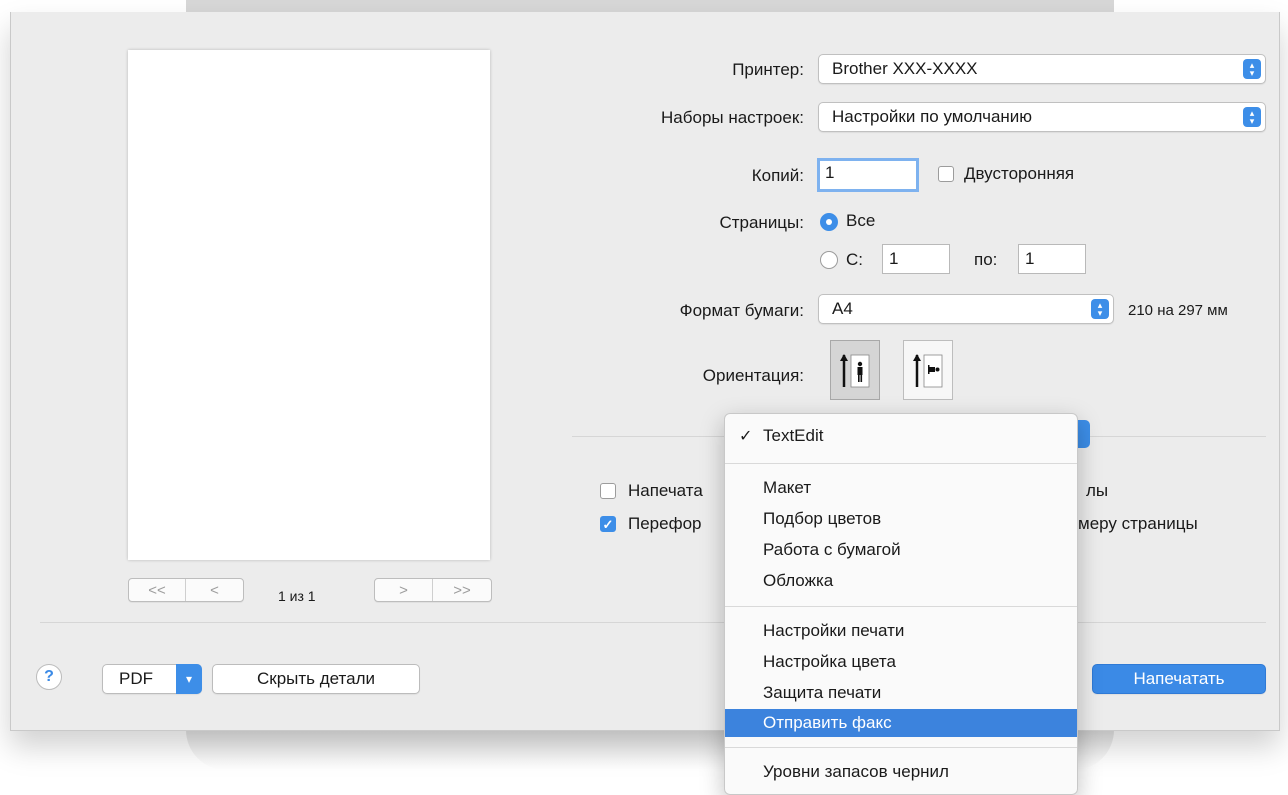 Image resolution: width=1288 pixels, height=795 pixels. What do you see at coordinates (777, 175) in the screenshot?
I see `copies-label: Копий:` at bounding box center [777, 175].